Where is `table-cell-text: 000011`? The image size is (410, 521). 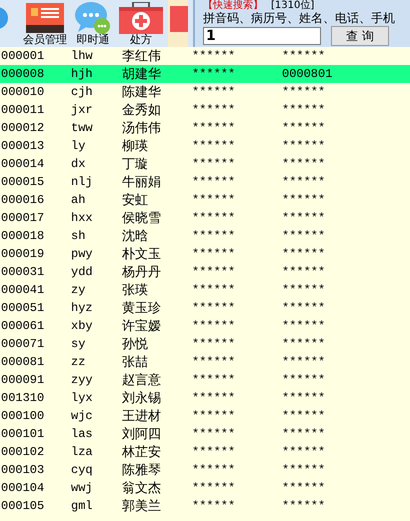
table-cell-text: 000011 is located at coordinates (23, 110).